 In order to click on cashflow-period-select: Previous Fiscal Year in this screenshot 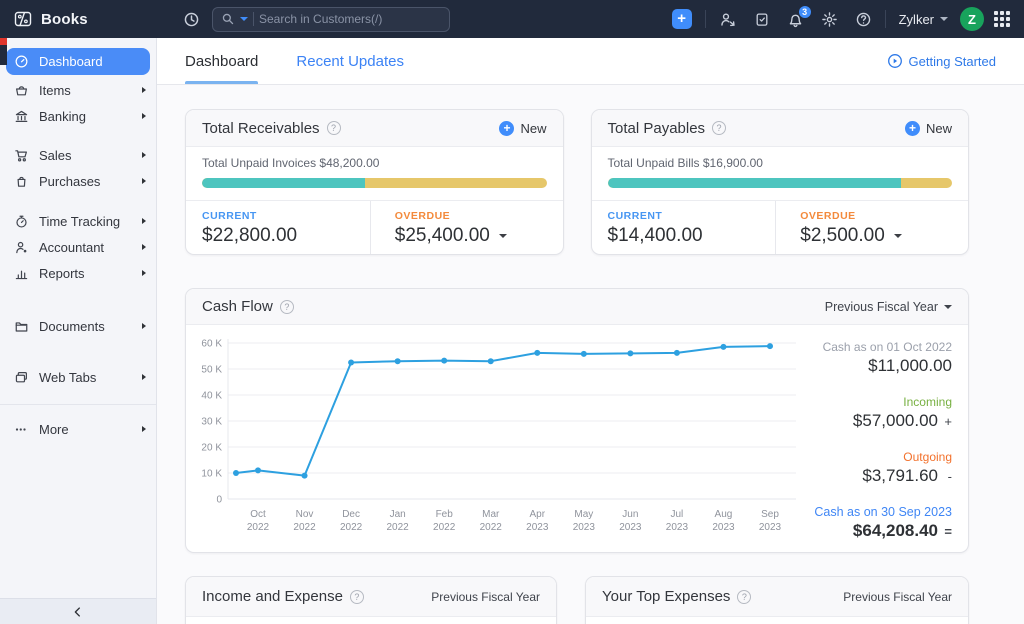, I will do `click(888, 307)`.